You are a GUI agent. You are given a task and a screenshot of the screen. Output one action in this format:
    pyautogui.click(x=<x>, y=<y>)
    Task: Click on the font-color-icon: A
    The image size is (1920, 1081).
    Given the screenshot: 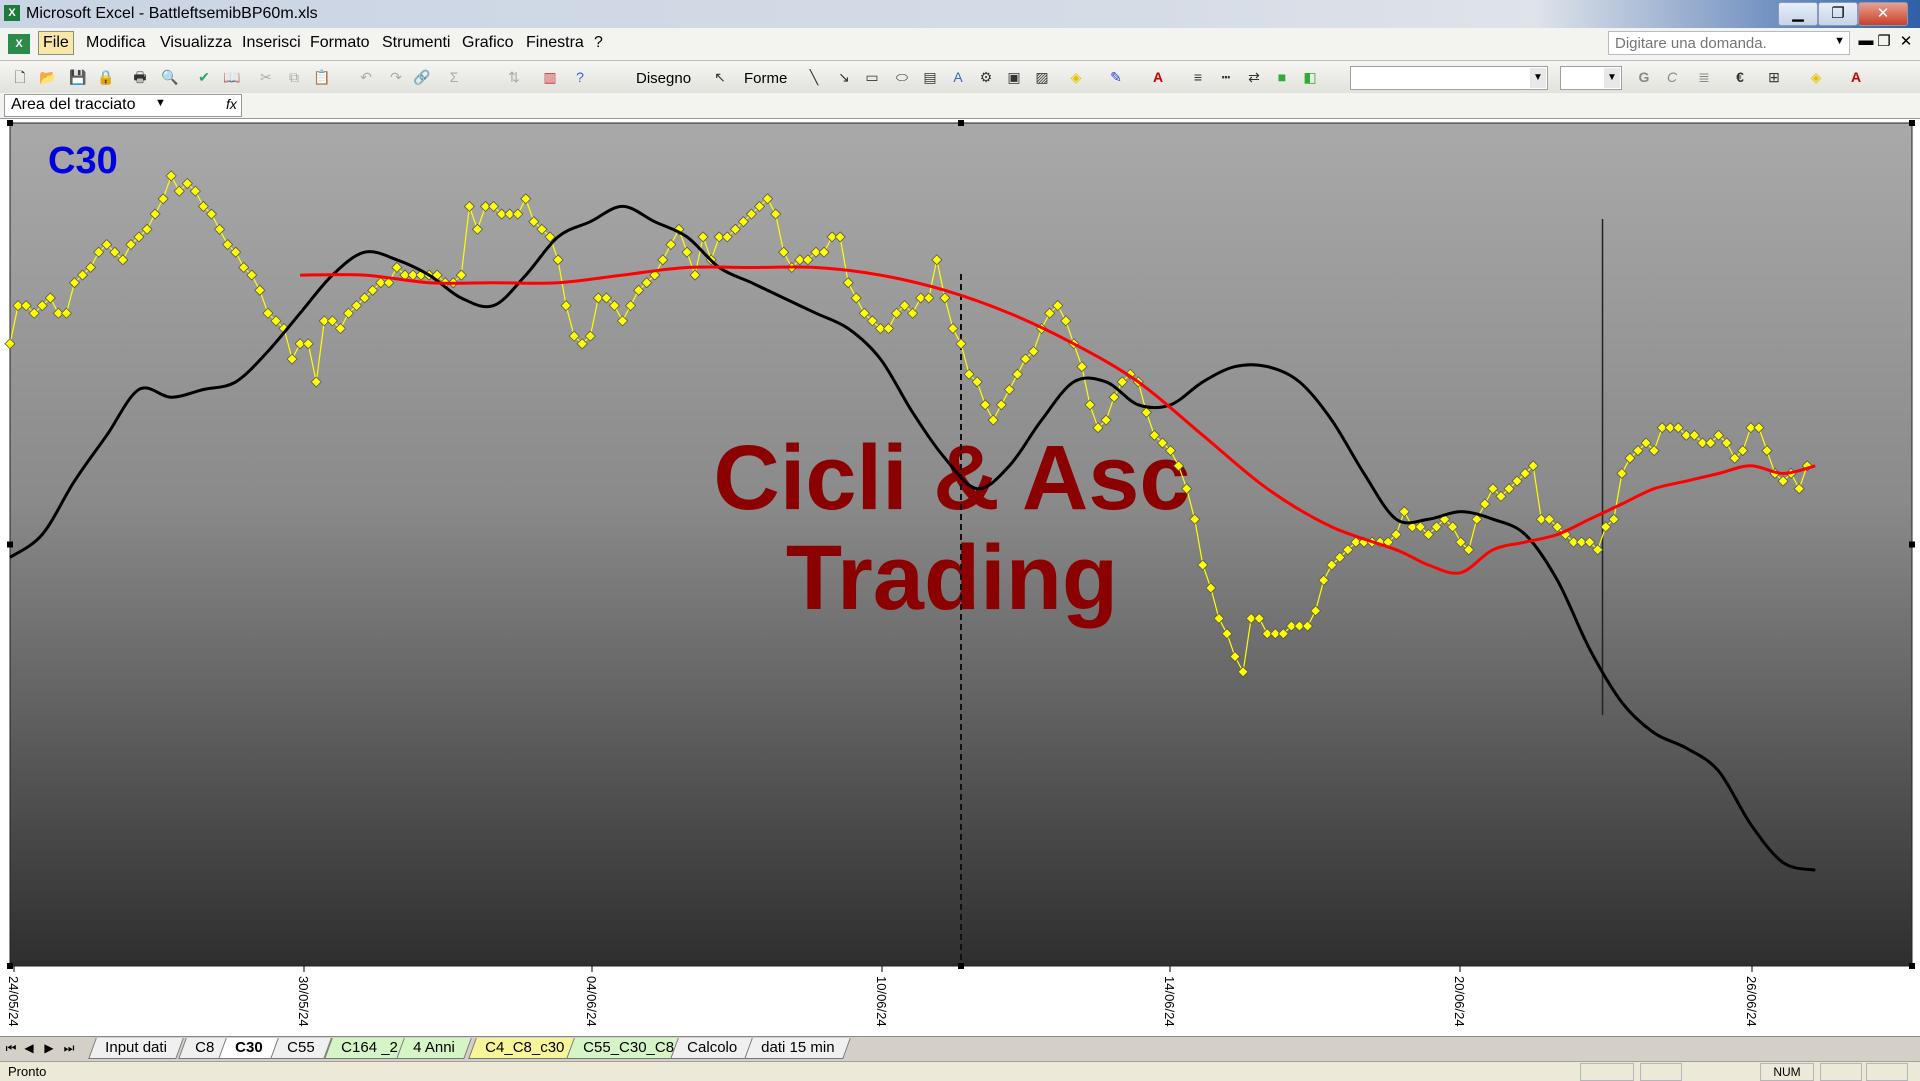 What is the action you would take?
    pyautogui.click(x=1158, y=77)
    